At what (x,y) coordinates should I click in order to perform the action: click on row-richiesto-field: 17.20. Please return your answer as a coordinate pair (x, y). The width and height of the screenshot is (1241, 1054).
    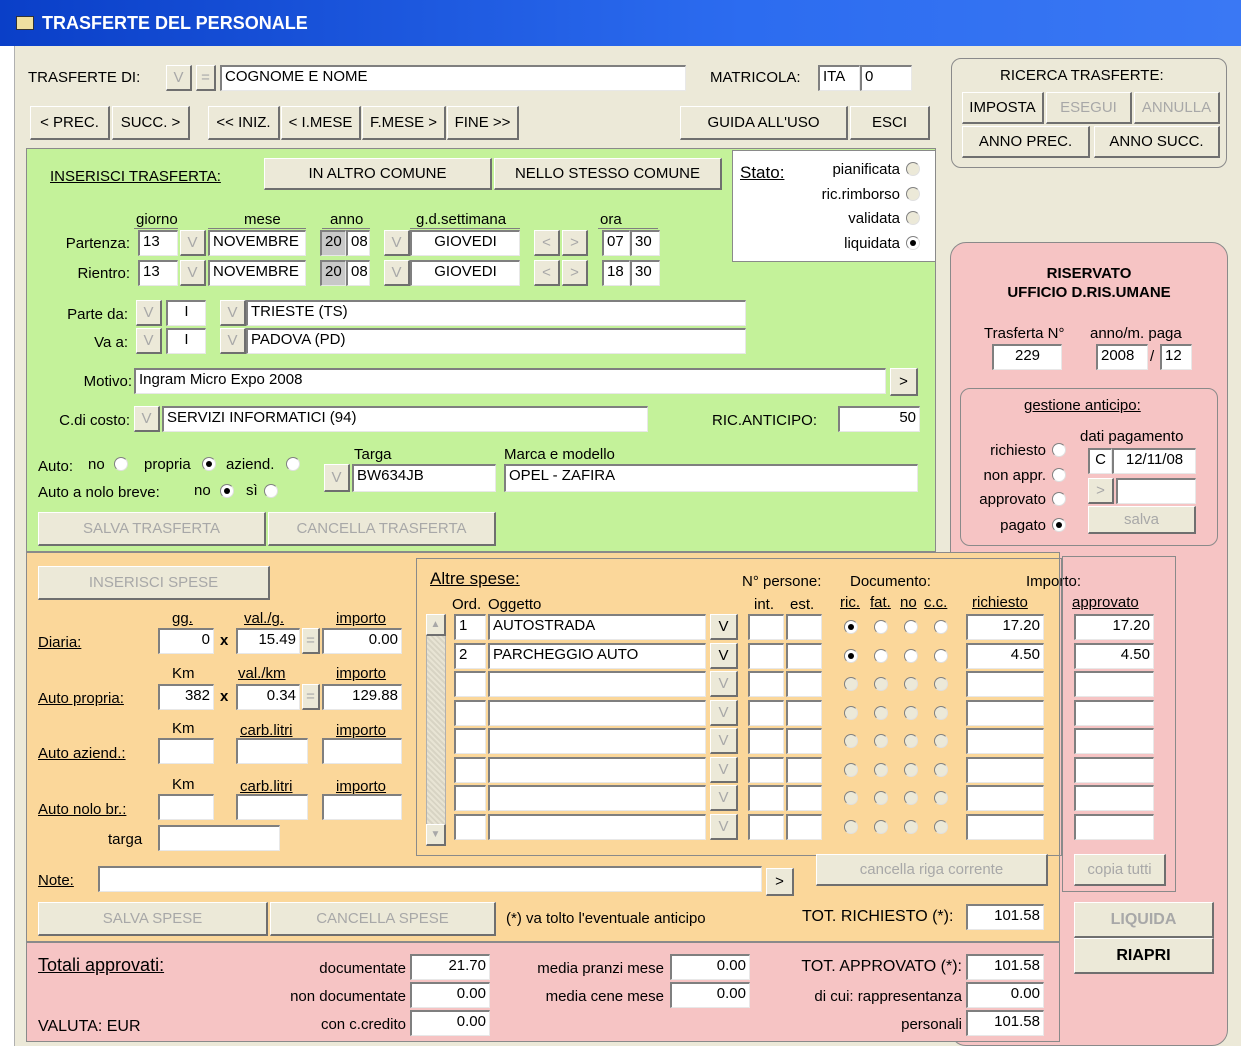
    Looking at the image, I should click on (1005, 627).